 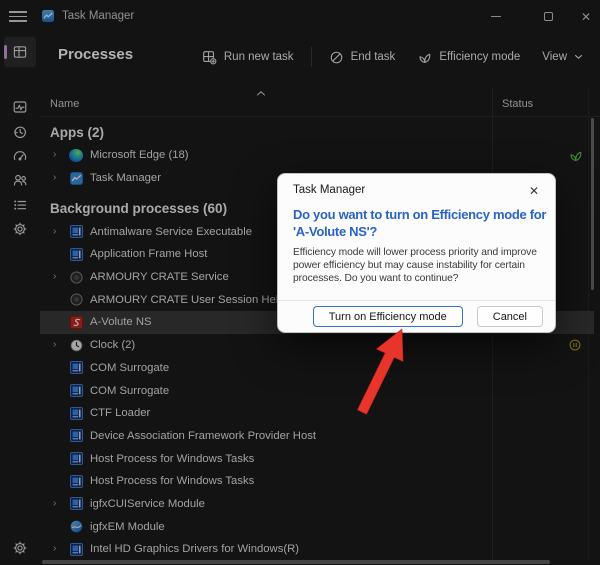 I want to click on horizontal-scrollbar, so click(x=296, y=562).